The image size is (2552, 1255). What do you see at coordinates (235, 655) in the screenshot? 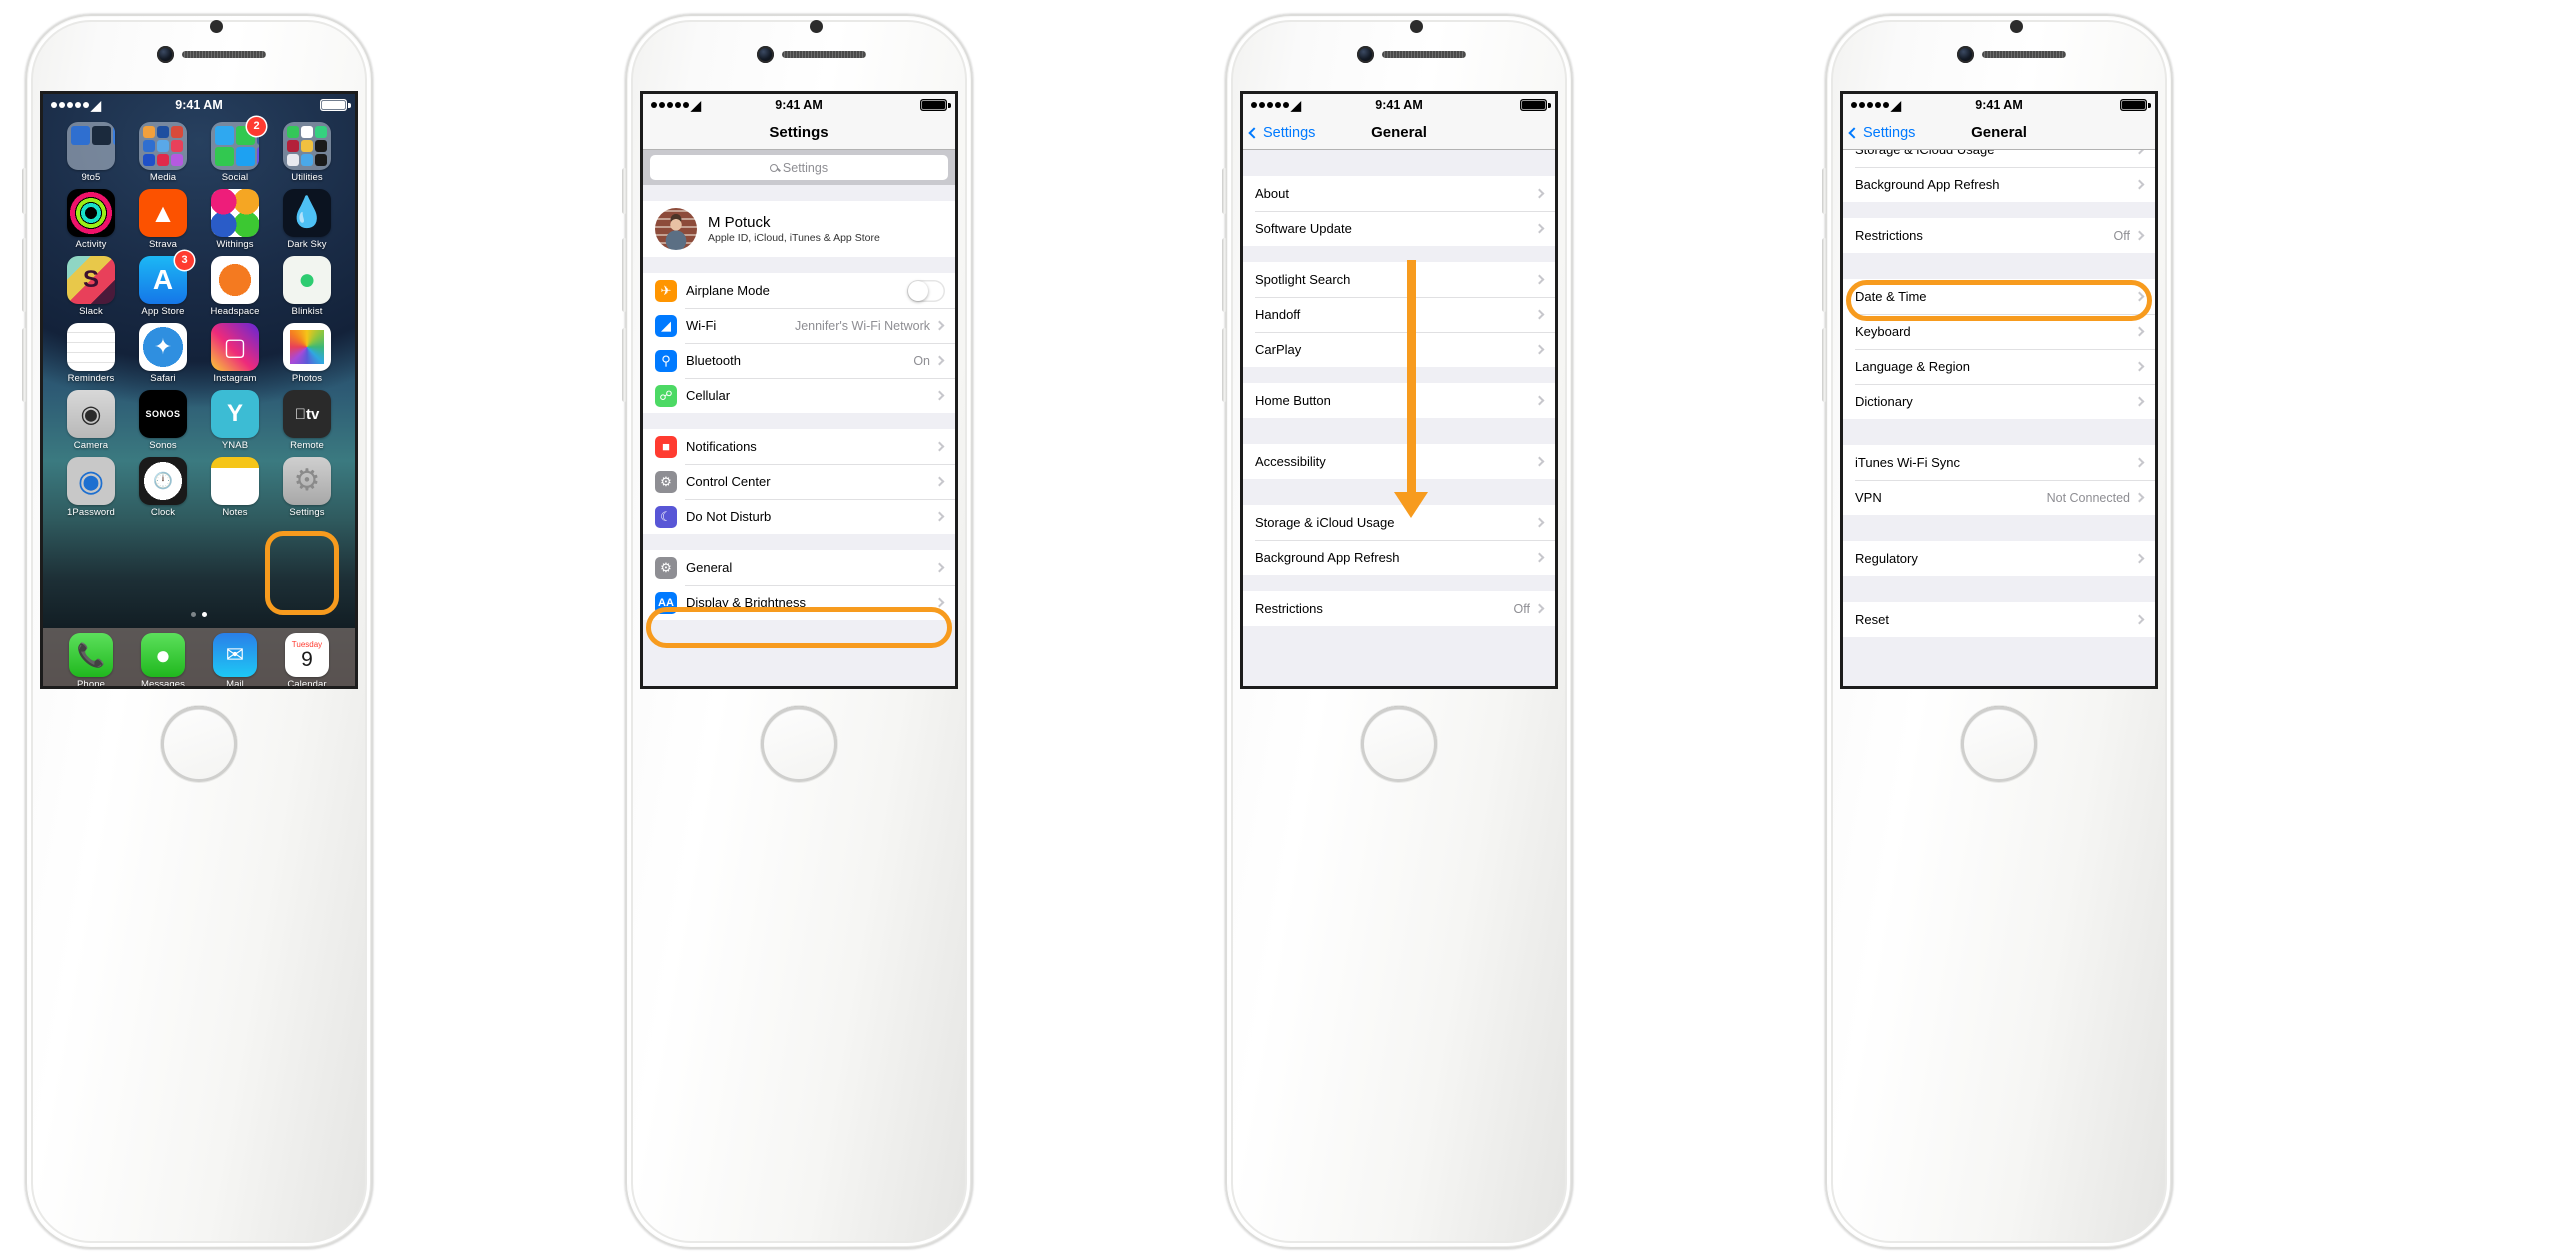
I see `mail-icon: ✉` at bounding box center [235, 655].